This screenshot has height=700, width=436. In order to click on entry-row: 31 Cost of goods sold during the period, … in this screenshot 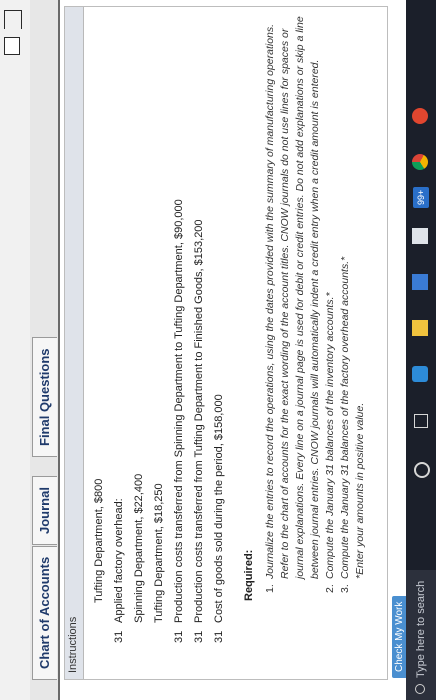, I will do `click(219, 421)`.